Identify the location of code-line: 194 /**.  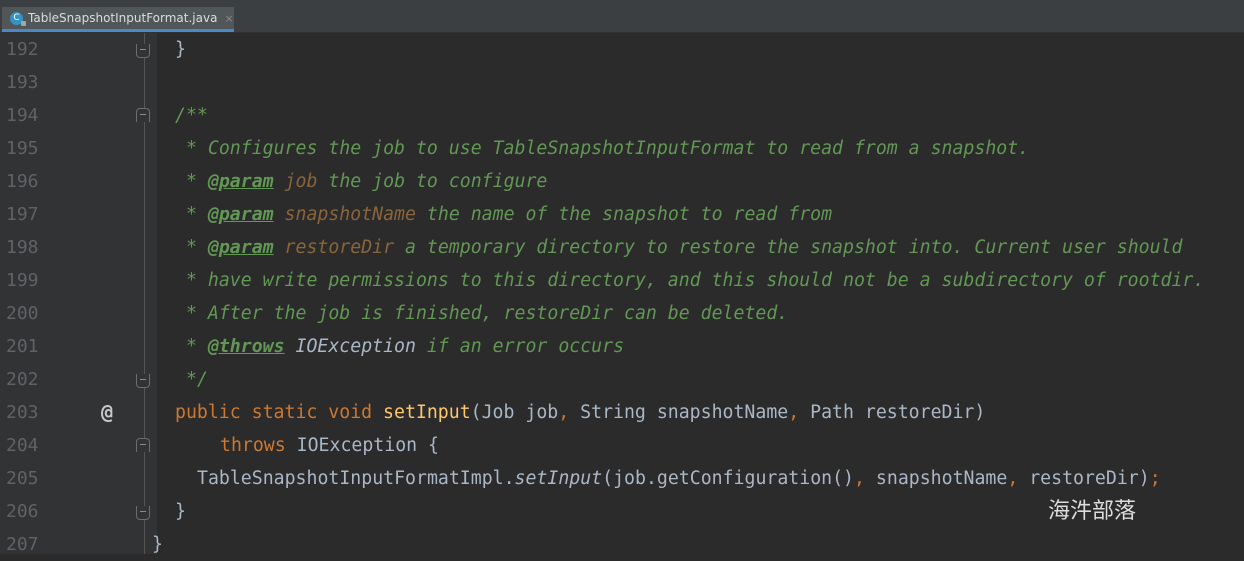
(622, 115).